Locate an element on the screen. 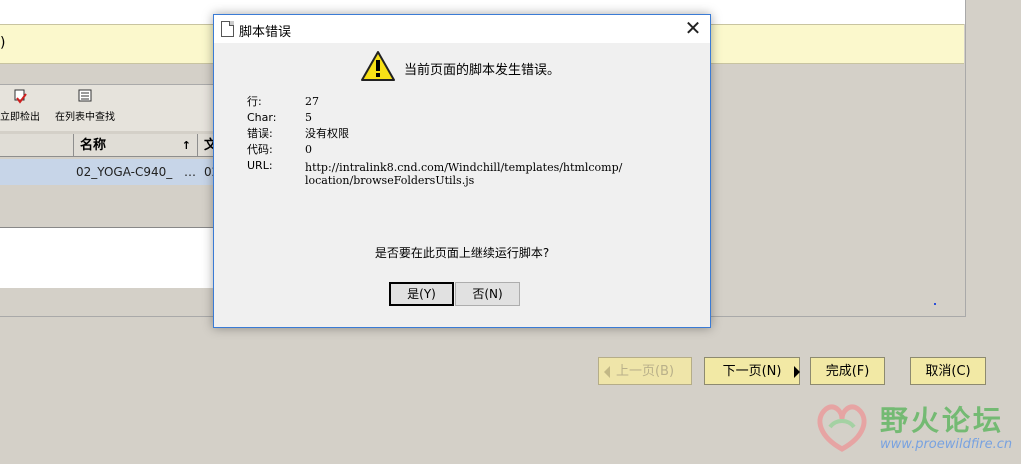  continue-question: 是否要在此页面上继续运行脚本? is located at coordinates (462, 253).